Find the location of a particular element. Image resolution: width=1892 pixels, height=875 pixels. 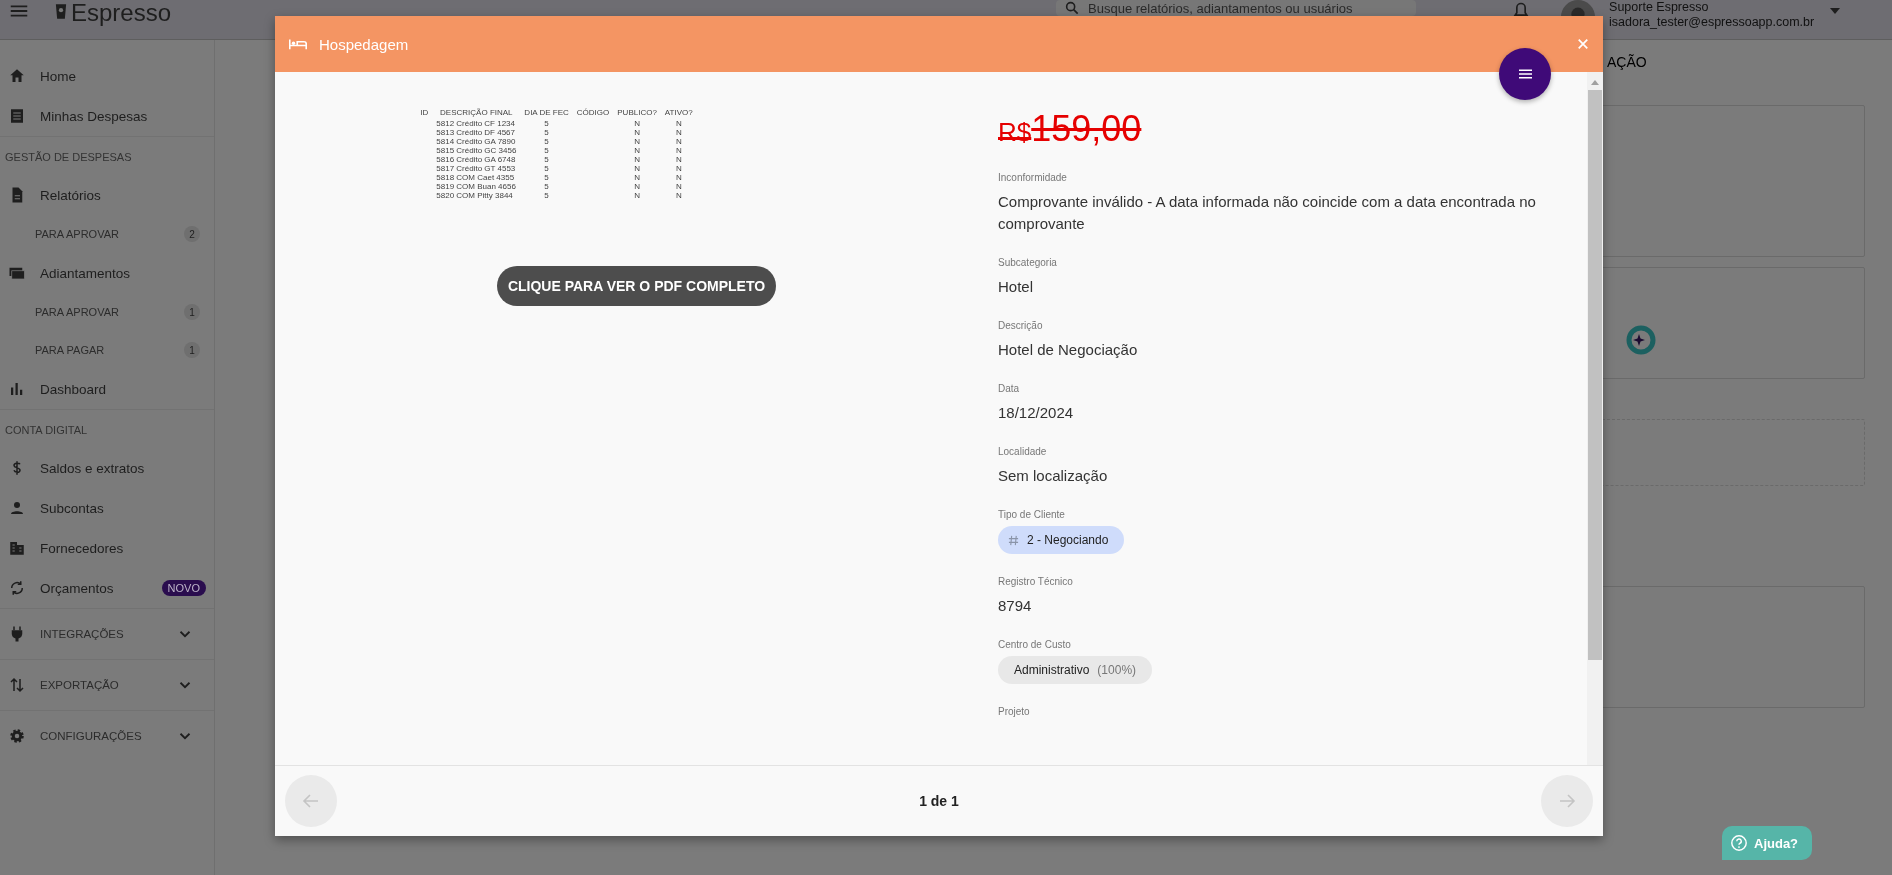

table-cell: 5820 COM Pitty 3844 is located at coordinates (474, 195).